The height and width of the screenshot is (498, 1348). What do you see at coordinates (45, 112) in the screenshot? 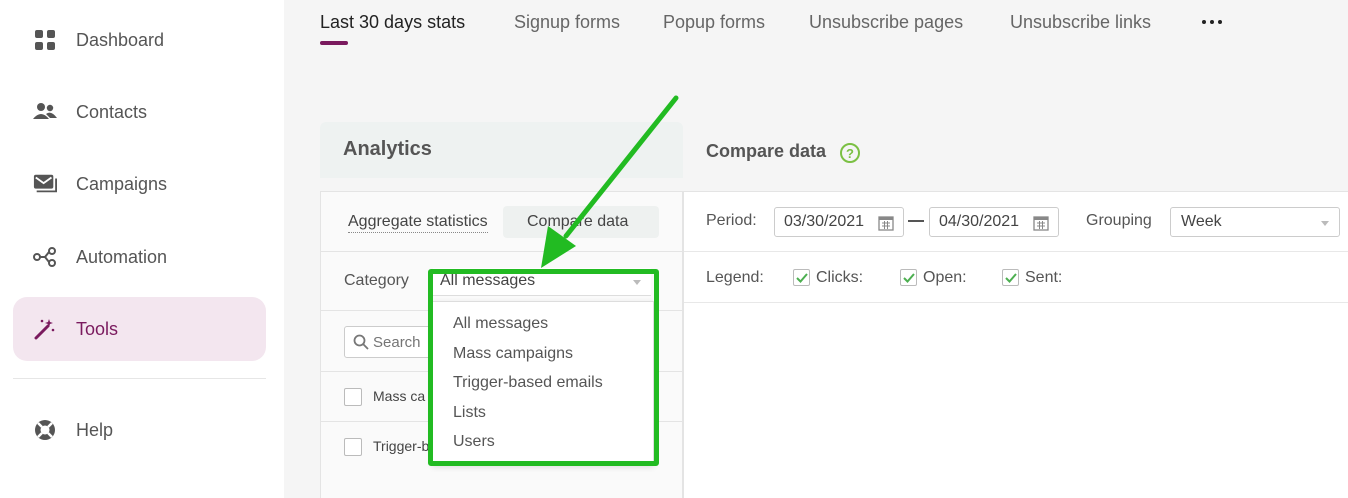
I see `people-icon` at bounding box center [45, 112].